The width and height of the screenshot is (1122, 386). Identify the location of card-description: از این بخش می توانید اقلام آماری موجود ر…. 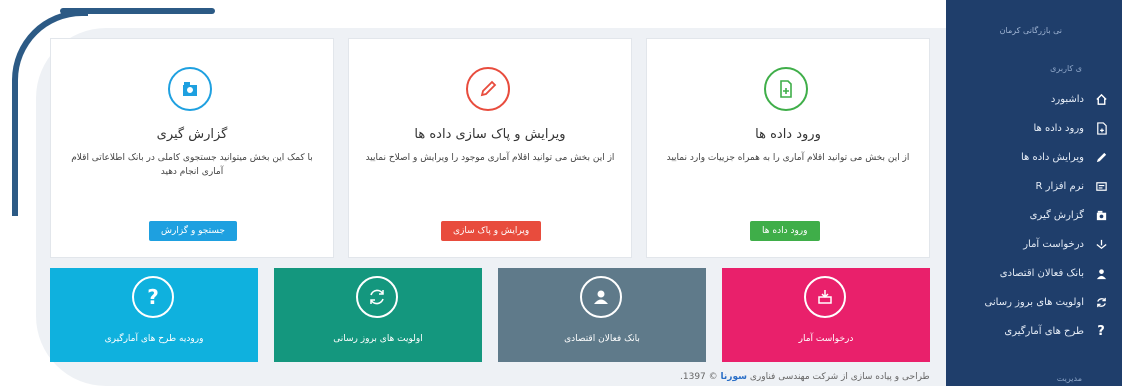
(490, 158).